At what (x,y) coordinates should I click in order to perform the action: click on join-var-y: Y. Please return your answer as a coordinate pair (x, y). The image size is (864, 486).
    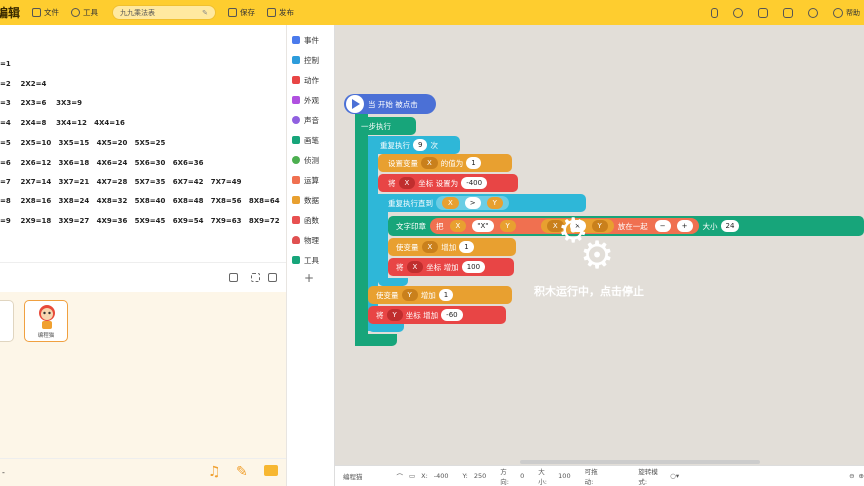
    Looking at the image, I should click on (507, 226).